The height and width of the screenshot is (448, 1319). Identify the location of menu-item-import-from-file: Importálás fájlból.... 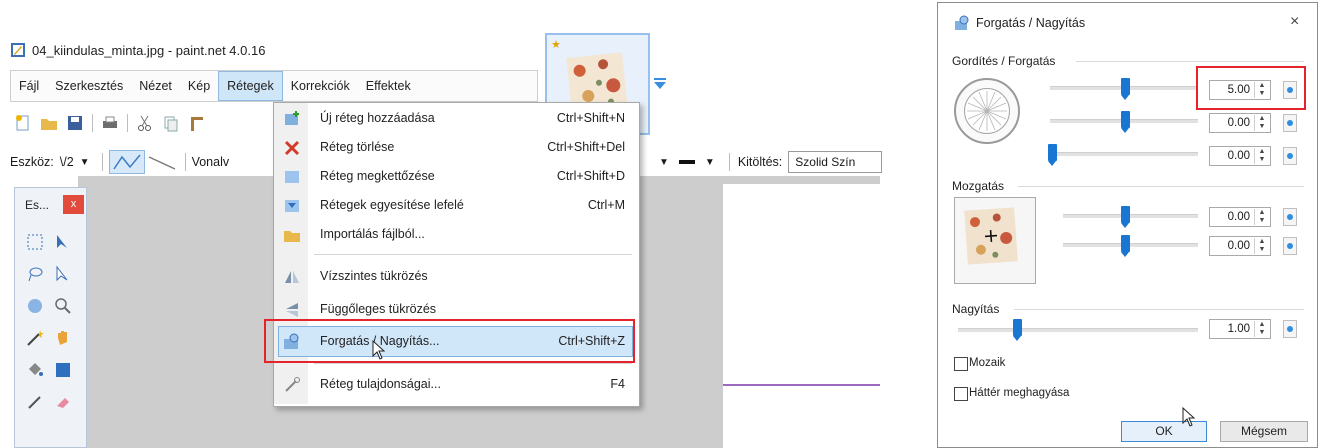
(455, 235).